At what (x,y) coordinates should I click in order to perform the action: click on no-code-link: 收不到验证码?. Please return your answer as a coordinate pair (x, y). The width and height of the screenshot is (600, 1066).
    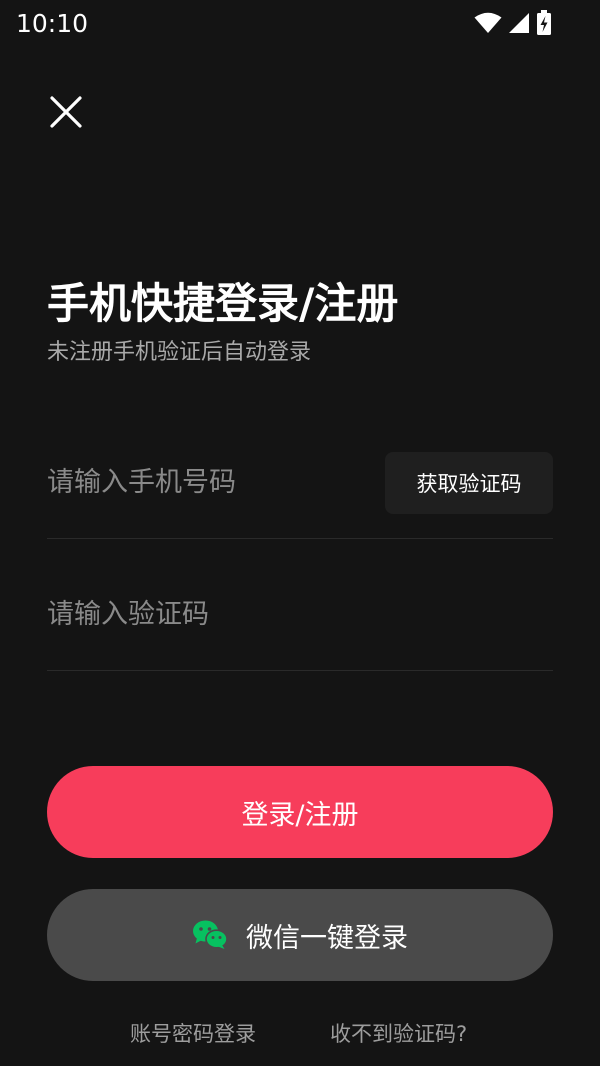
    Looking at the image, I should click on (398, 1034).